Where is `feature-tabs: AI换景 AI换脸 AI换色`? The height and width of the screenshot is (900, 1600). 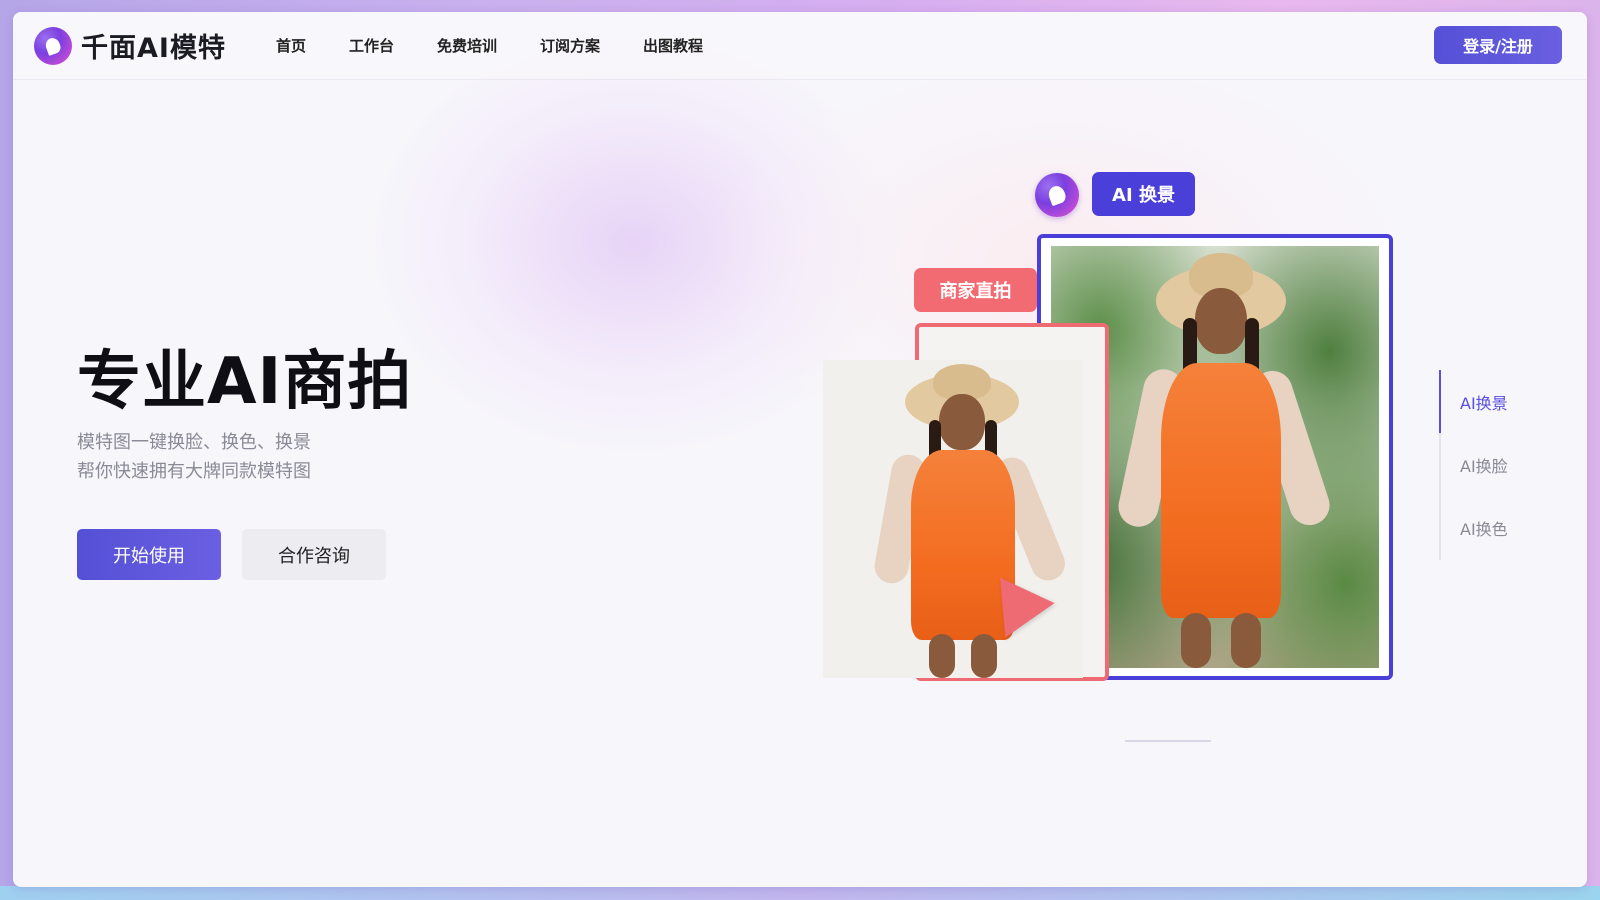 feature-tabs: AI换景 AI换脸 AI换色 is located at coordinates (1489, 465).